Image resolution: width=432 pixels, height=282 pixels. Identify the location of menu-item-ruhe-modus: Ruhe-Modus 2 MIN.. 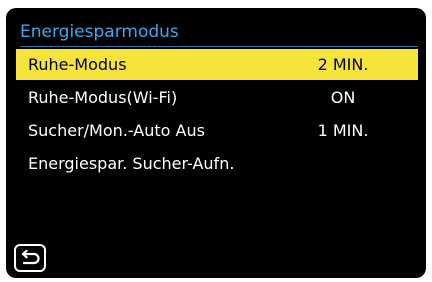
(217, 64).